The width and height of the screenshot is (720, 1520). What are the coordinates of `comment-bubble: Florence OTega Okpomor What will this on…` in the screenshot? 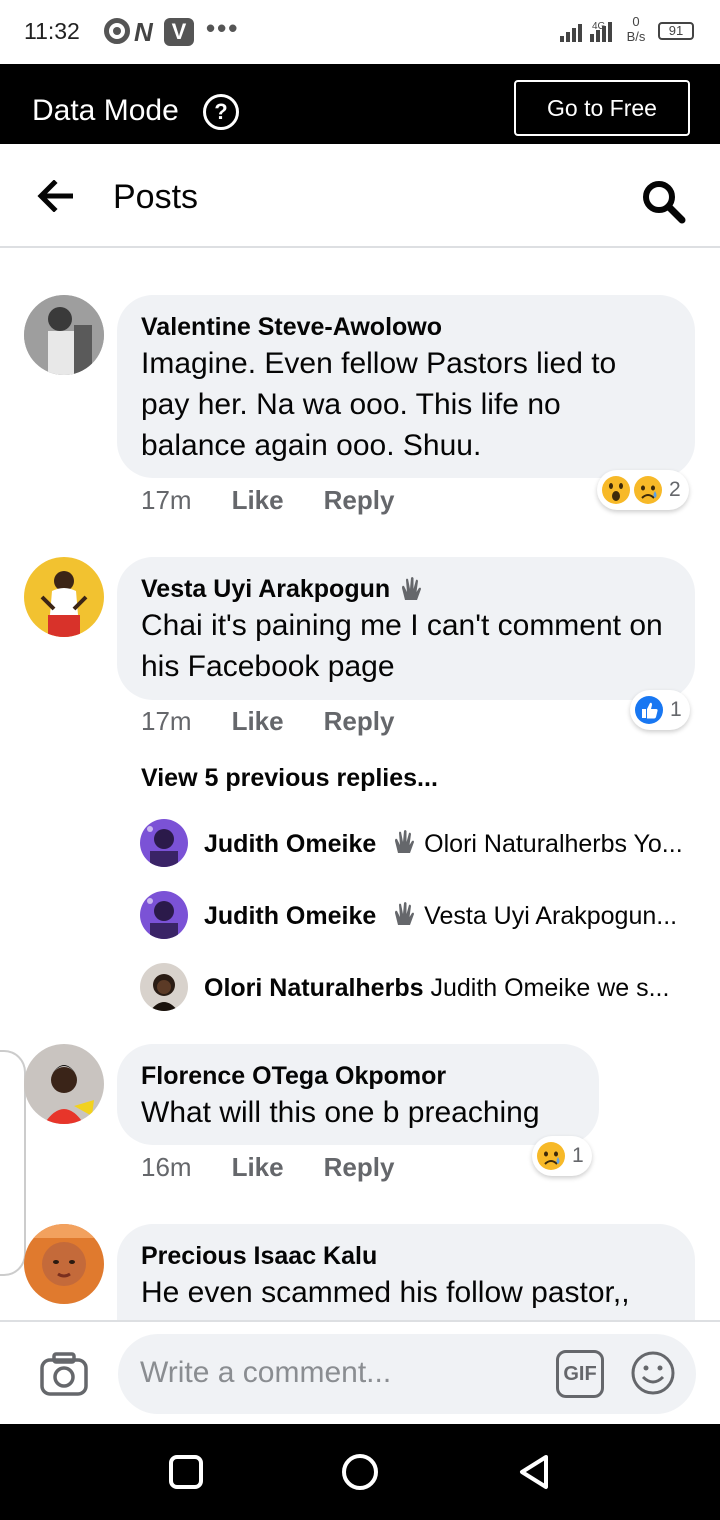 It's located at (358, 1094).